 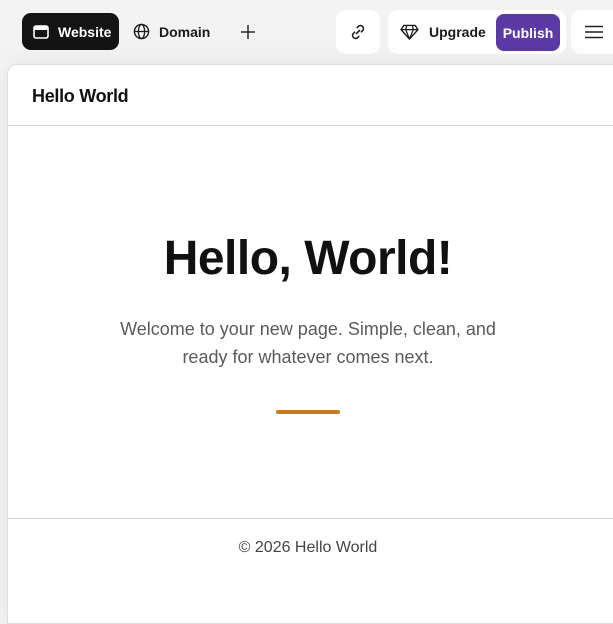 I want to click on link-icon, so click(x=358, y=32).